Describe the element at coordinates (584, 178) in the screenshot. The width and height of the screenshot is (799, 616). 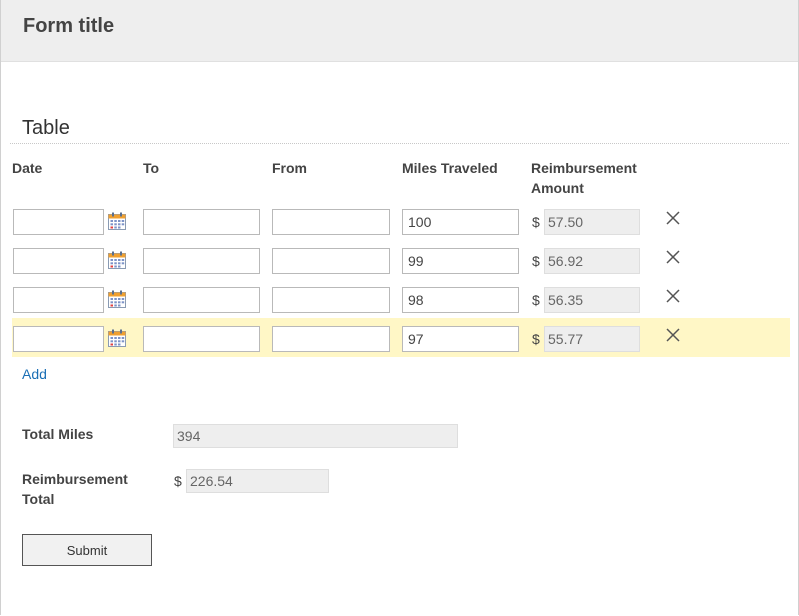
I see `column-header-reimbursement-amount: Reimbursement Amount` at that location.